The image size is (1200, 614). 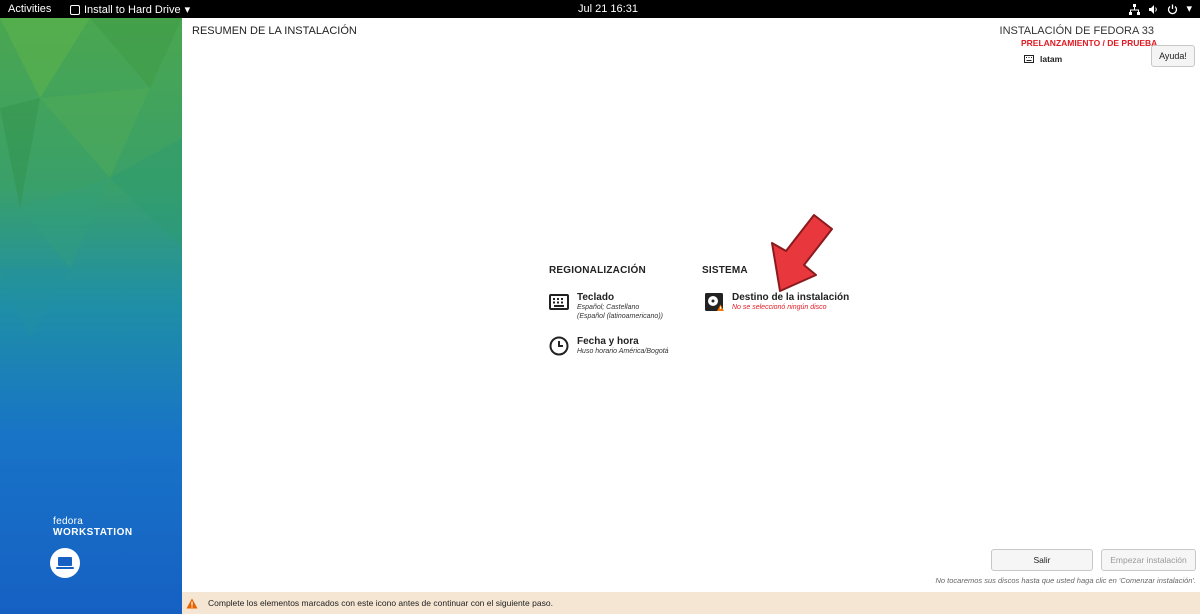 I want to click on system-tray: ▾, so click(x=1160, y=9).